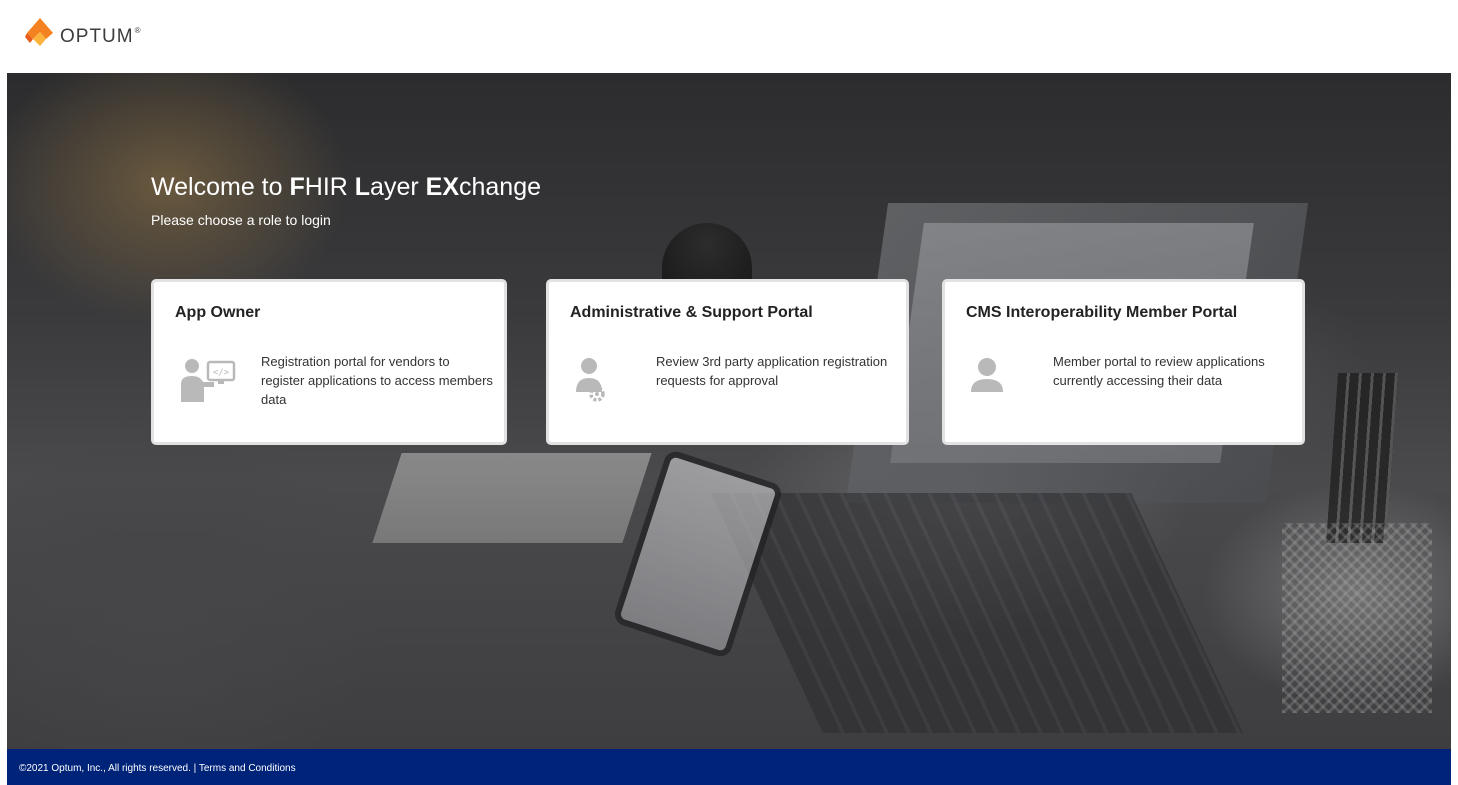  Describe the element at coordinates (247, 768) in the screenshot. I see `terms-and-conditions-link: Terms and Conditions` at that location.